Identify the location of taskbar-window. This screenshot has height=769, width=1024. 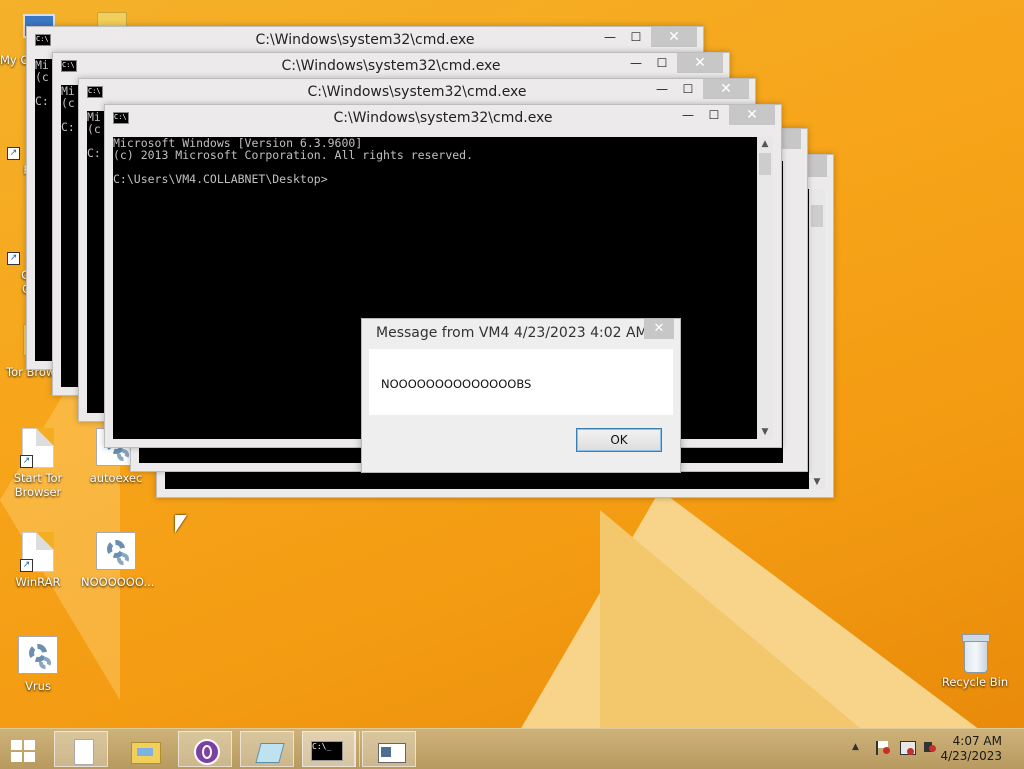
(389, 749).